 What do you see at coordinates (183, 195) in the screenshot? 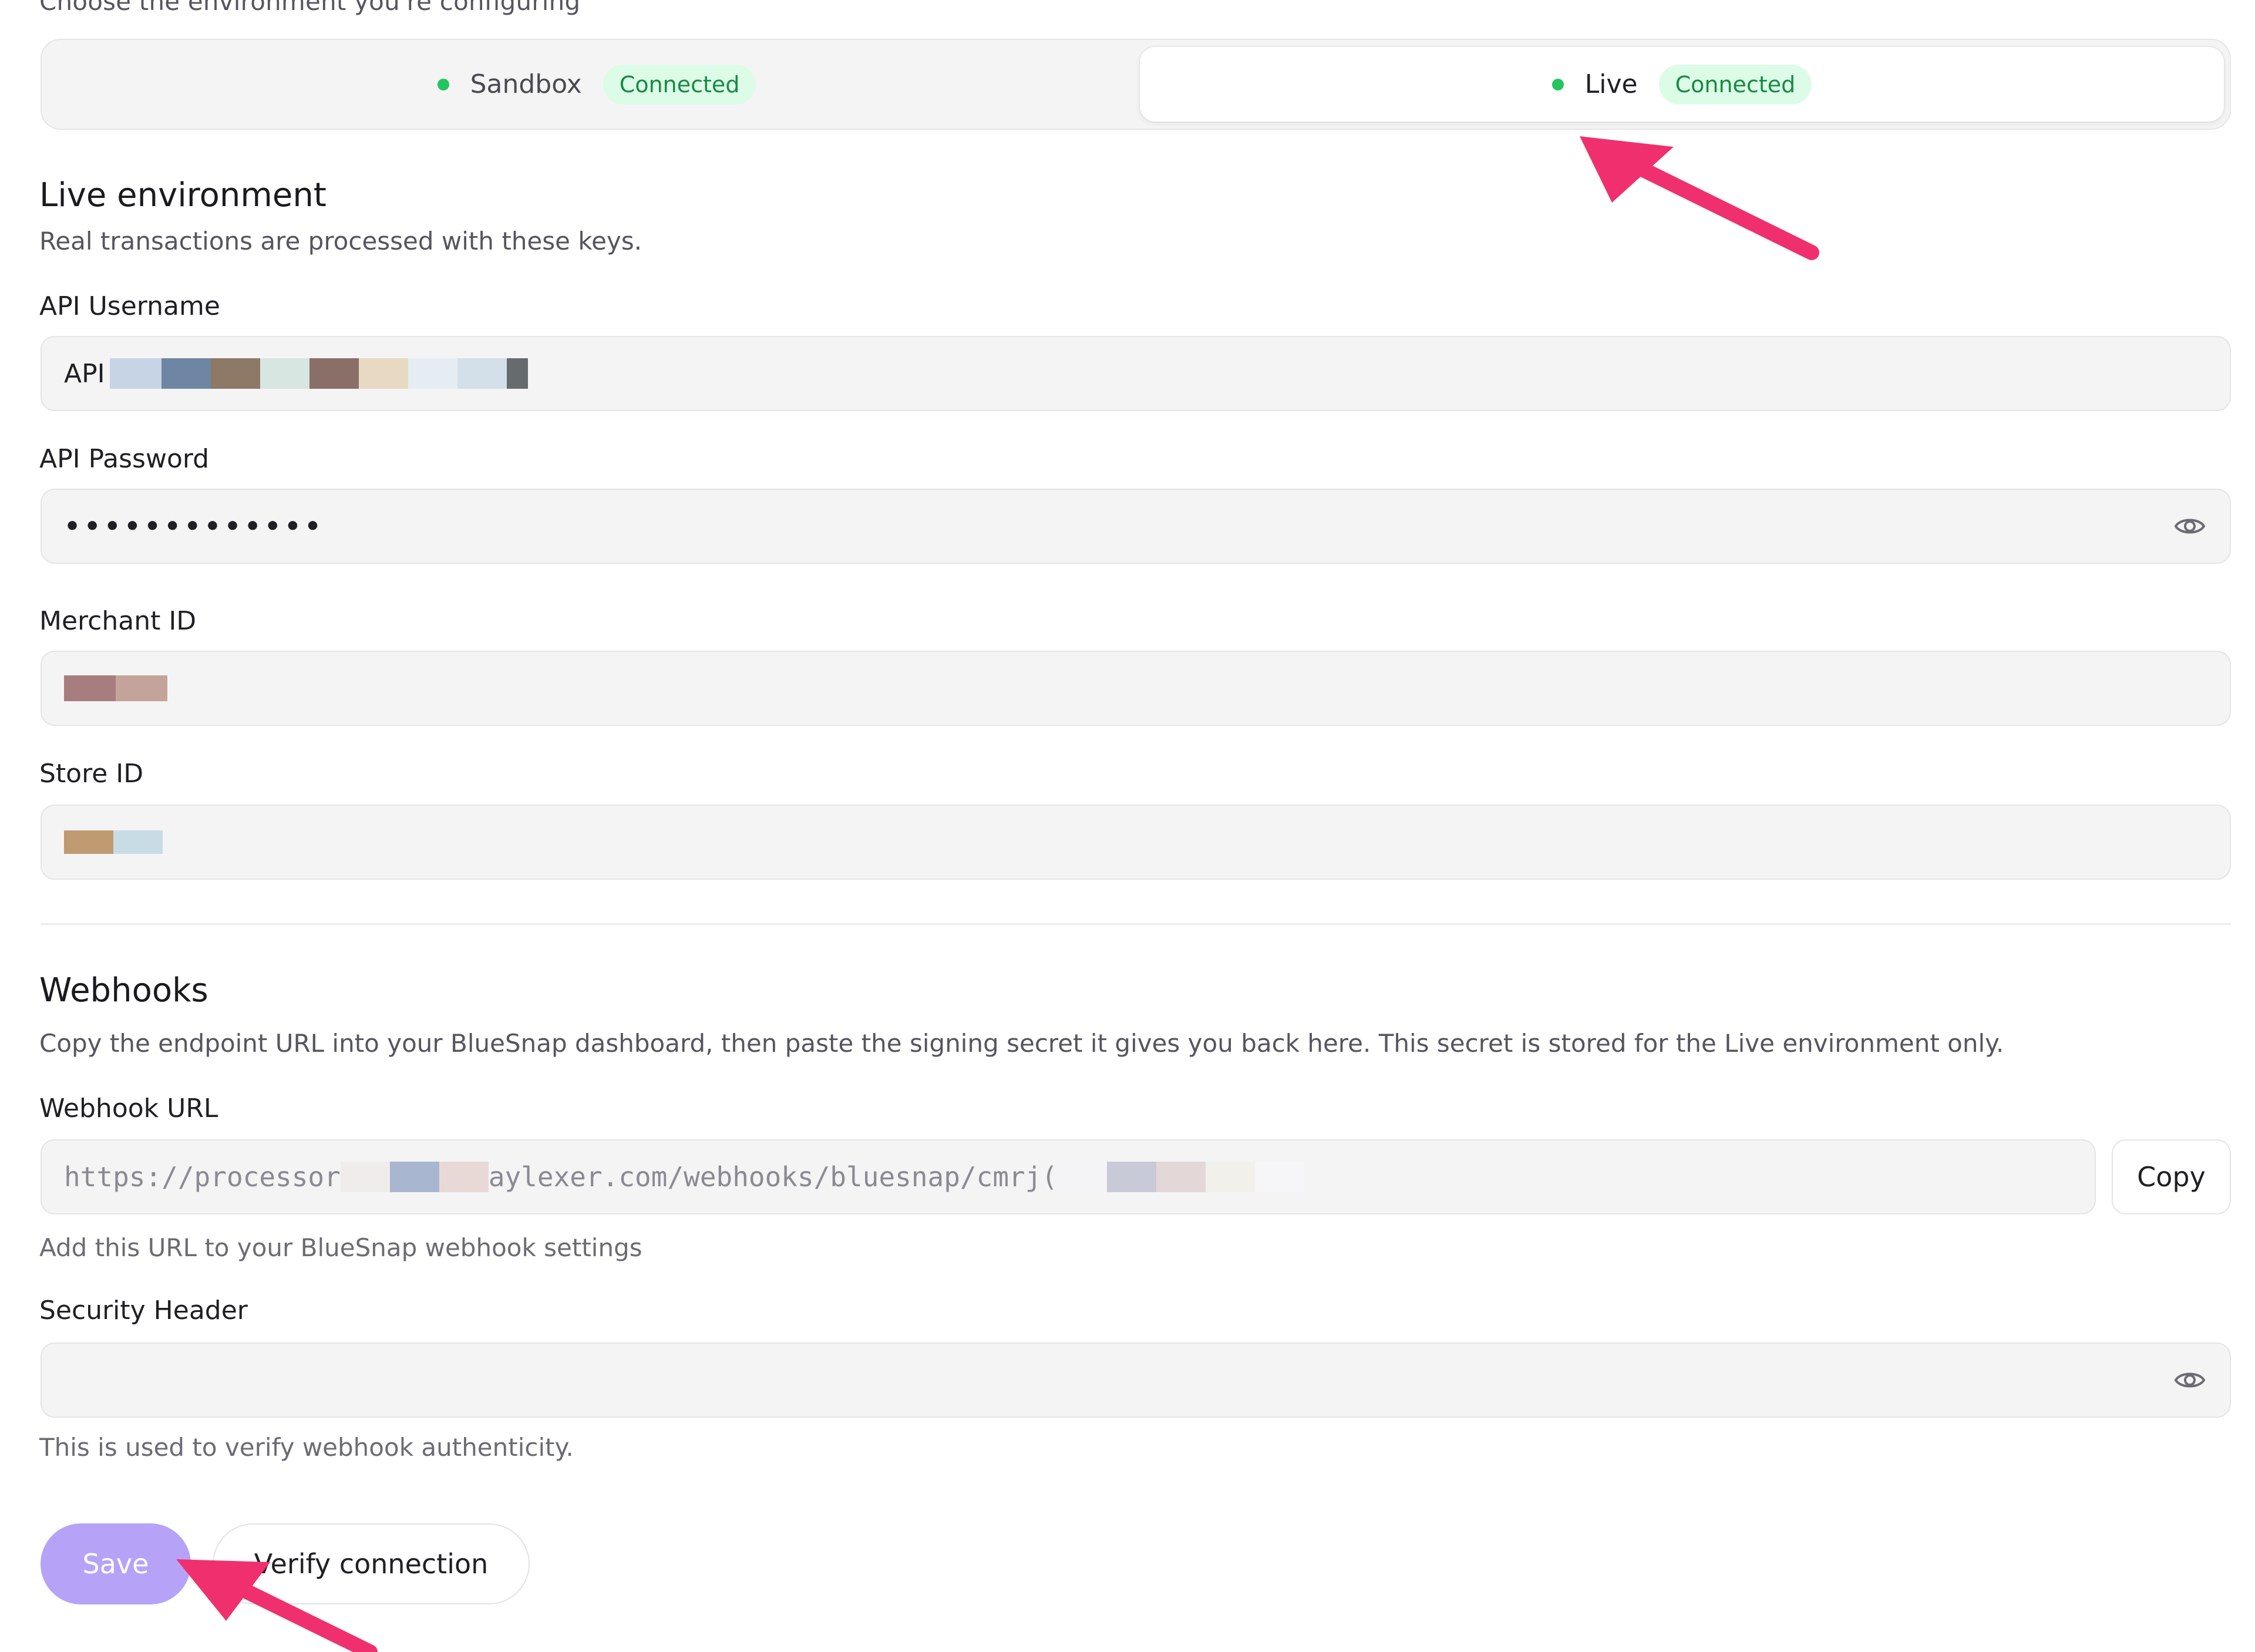
I see `section-title-live: Live environment` at bounding box center [183, 195].